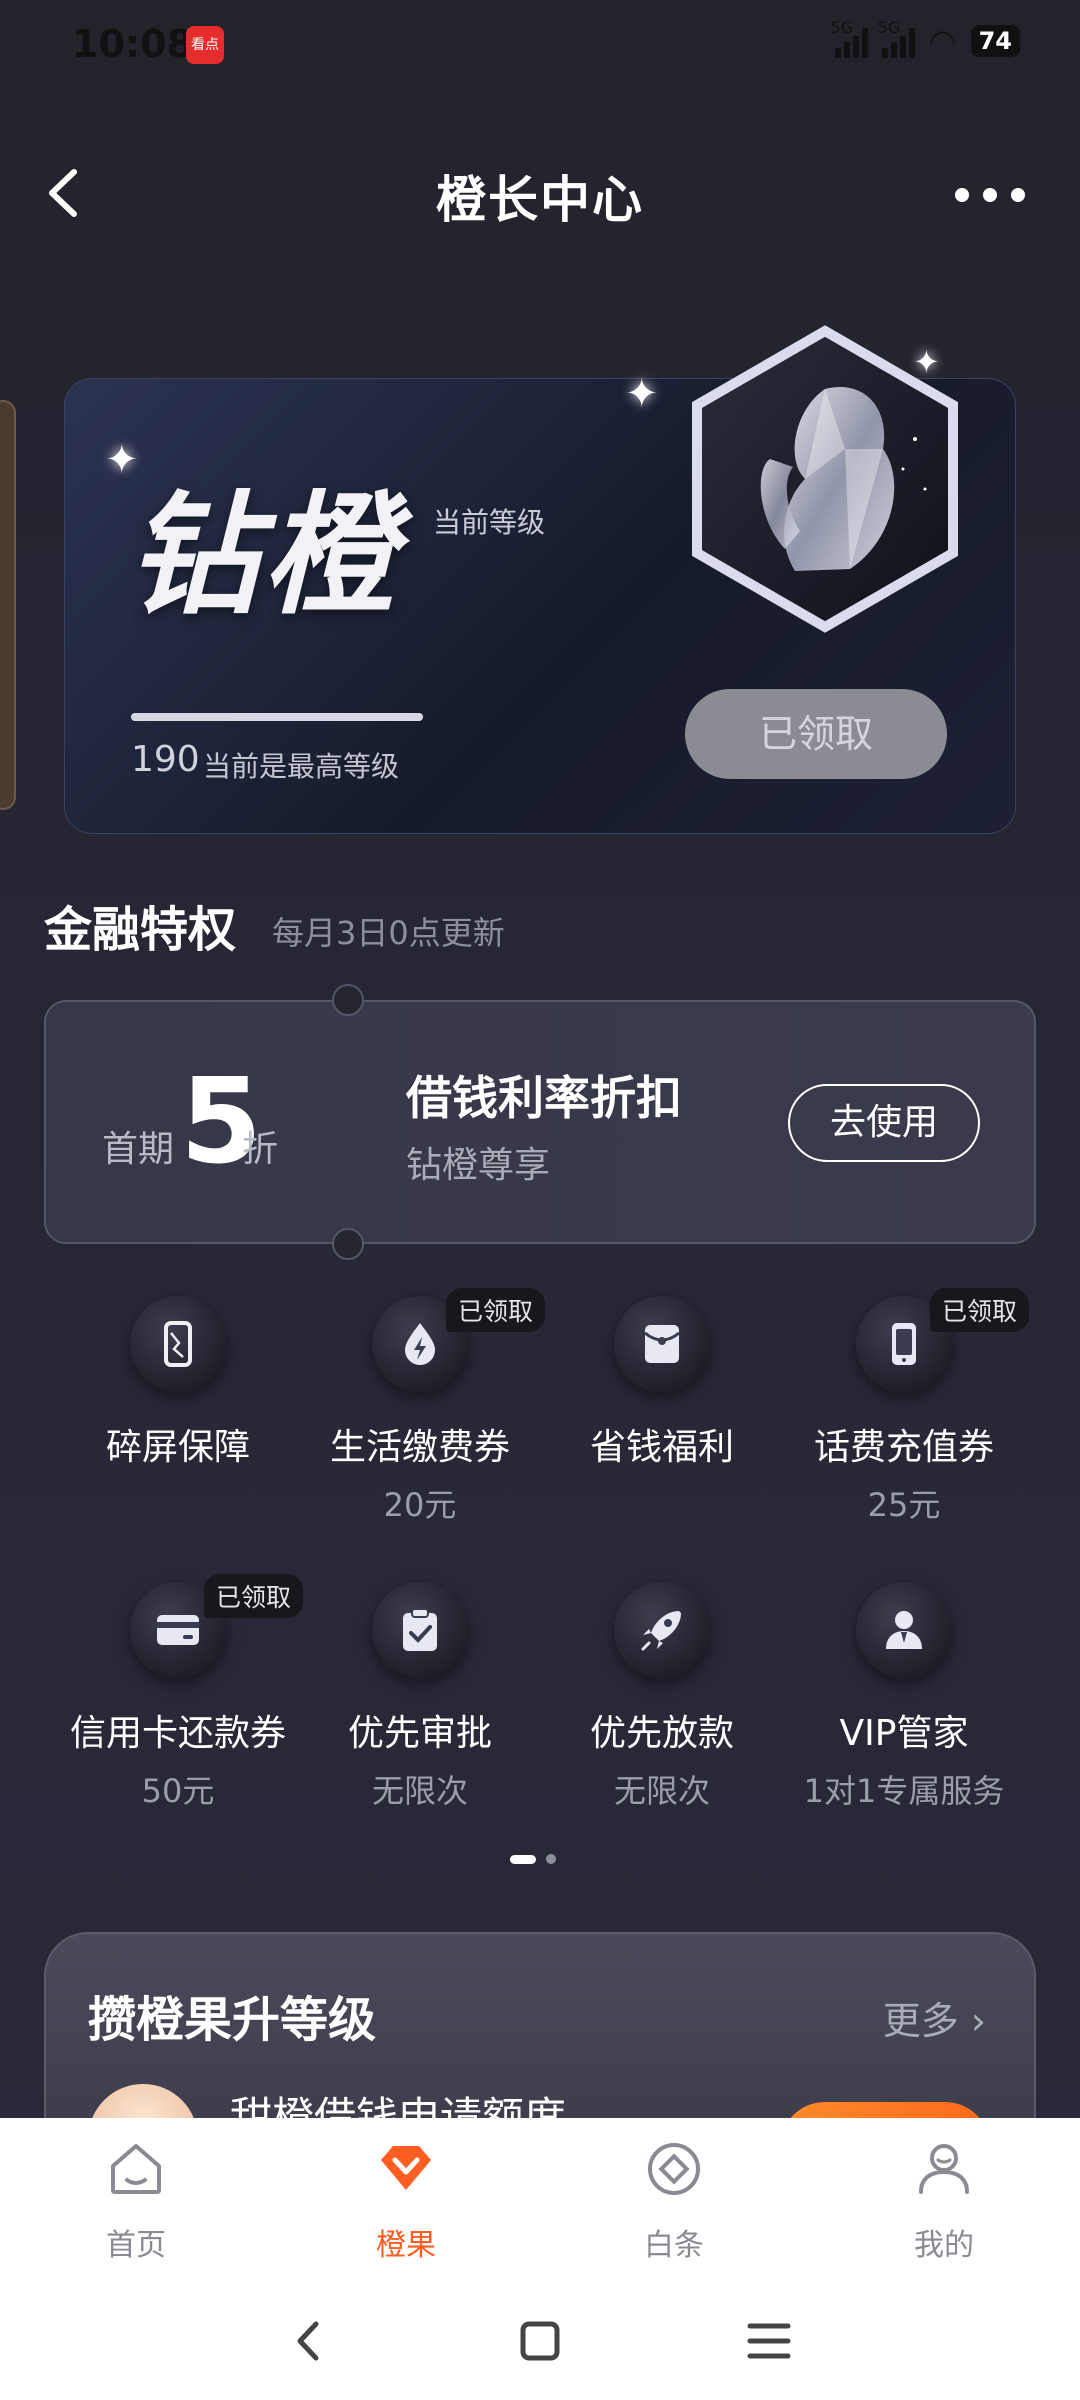  What do you see at coordinates (177, 1447) in the screenshot?
I see `perk-name: 碎屏保障` at bounding box center [177, 1447].